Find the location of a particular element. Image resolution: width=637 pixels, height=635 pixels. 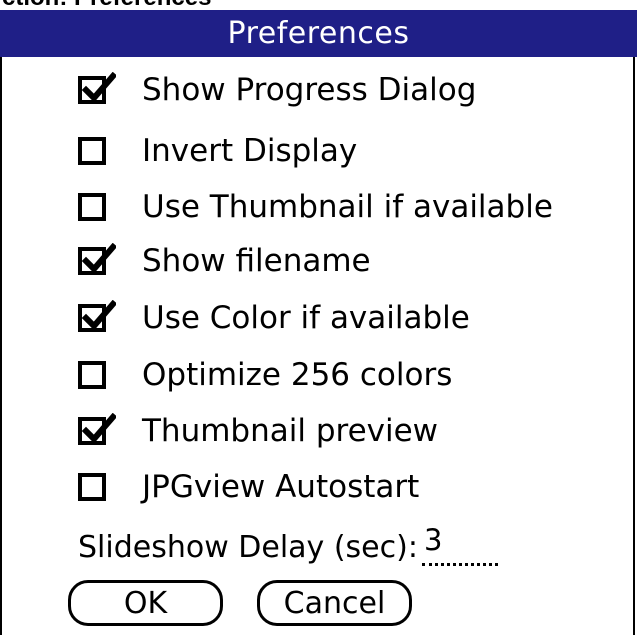

checkbox-use-thumbnail is located at coordinates (92, 207).